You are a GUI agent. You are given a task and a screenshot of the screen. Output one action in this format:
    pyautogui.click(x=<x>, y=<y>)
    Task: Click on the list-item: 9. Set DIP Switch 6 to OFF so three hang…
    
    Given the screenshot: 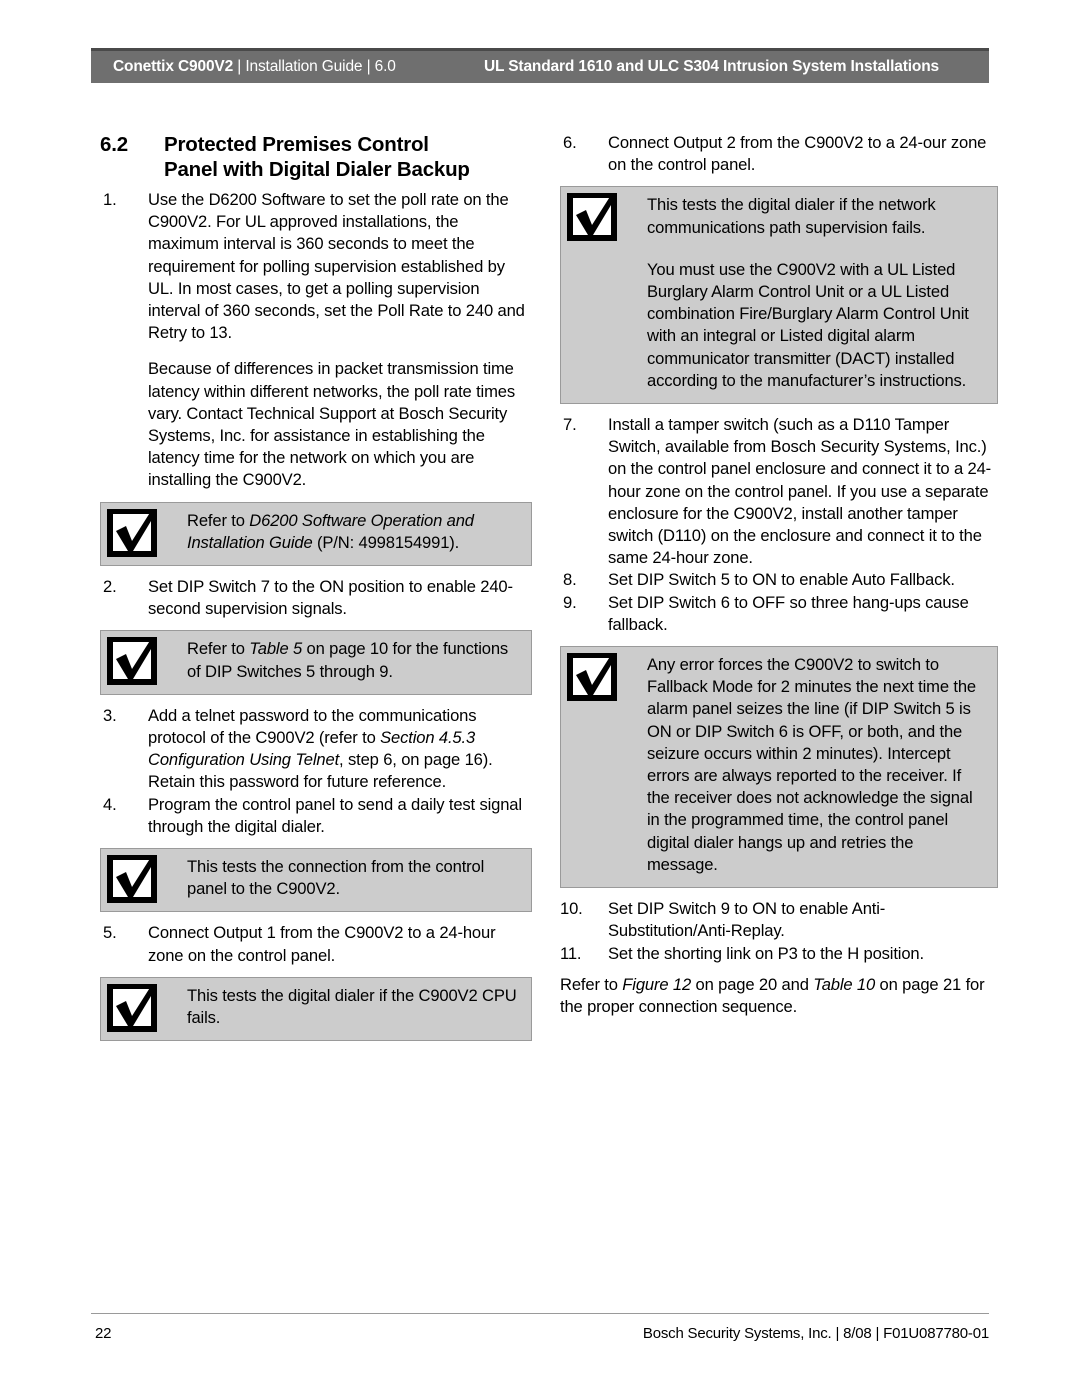 What is the action you would take?
    pyautogui.click(x=779, y=614)
    